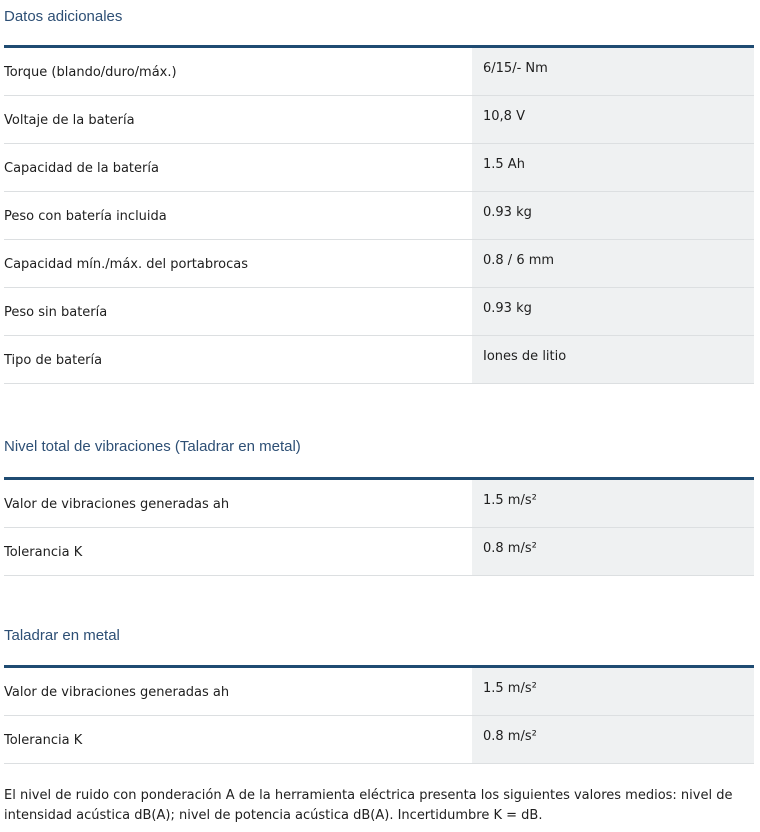  I want to click on spec-label: Peso sin batería, so click(56, 312).